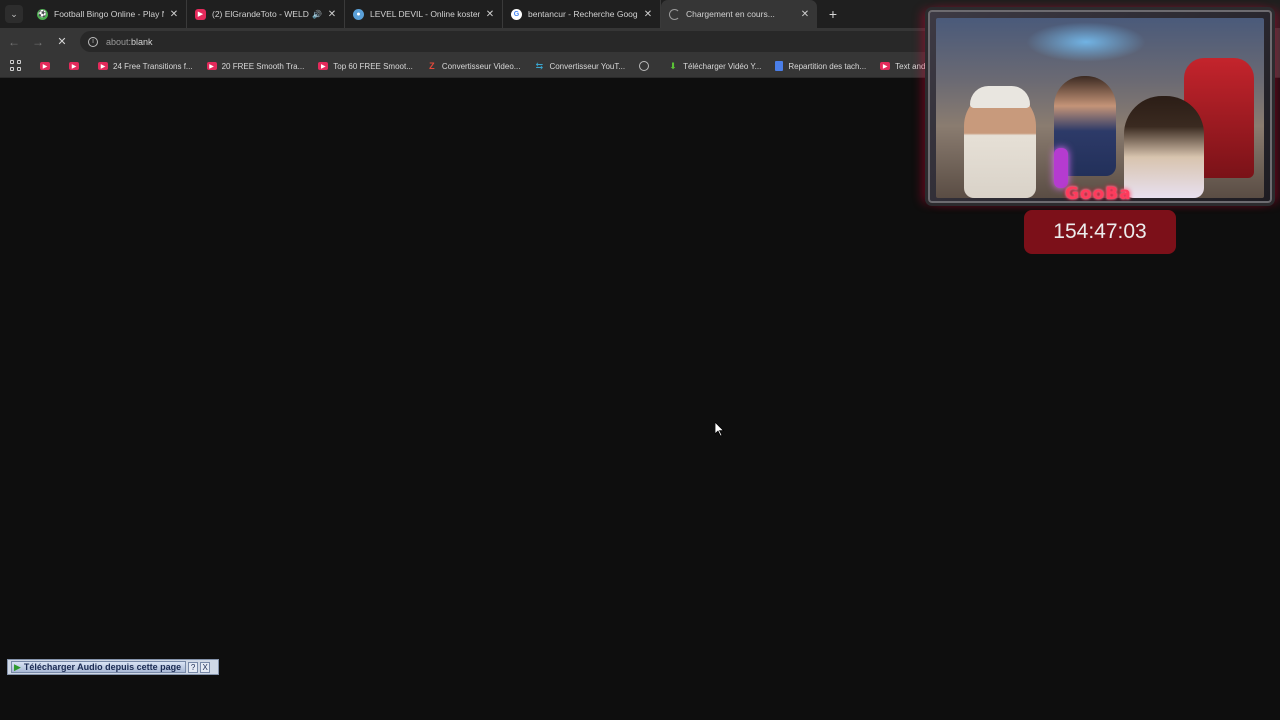 Image resolution: width=1280 pixels, height=720 pixels. What do you see at coordinates (1086, 42) in the screenshot?
I see `ceiling-light-image` at bounding box center [1086, 42].